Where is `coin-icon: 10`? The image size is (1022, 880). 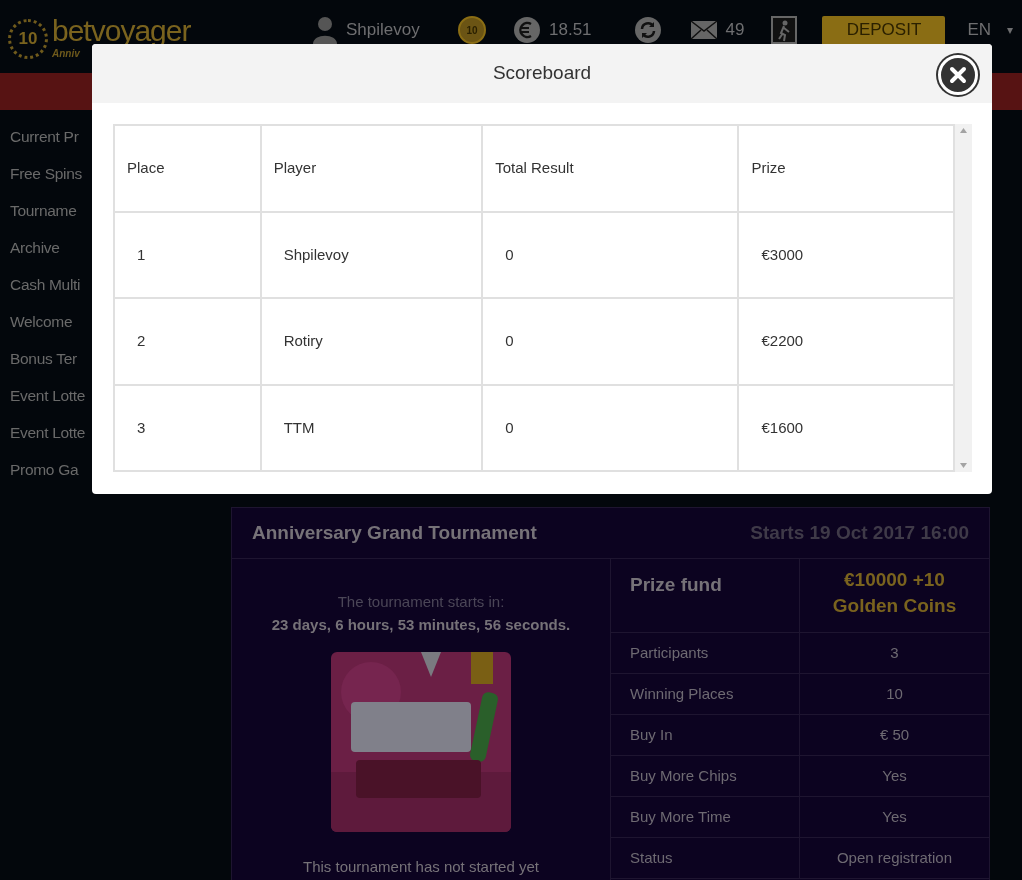
coin-icon: 10 is located at coordinates (472, 30).